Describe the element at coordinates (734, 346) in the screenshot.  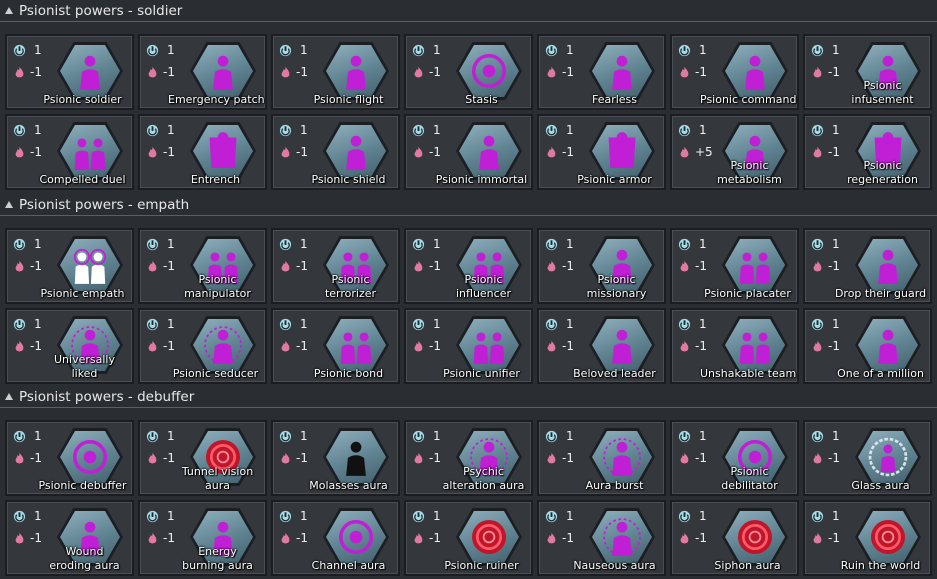
I see `power-card: 1 -1 Unshakable team` at that location.